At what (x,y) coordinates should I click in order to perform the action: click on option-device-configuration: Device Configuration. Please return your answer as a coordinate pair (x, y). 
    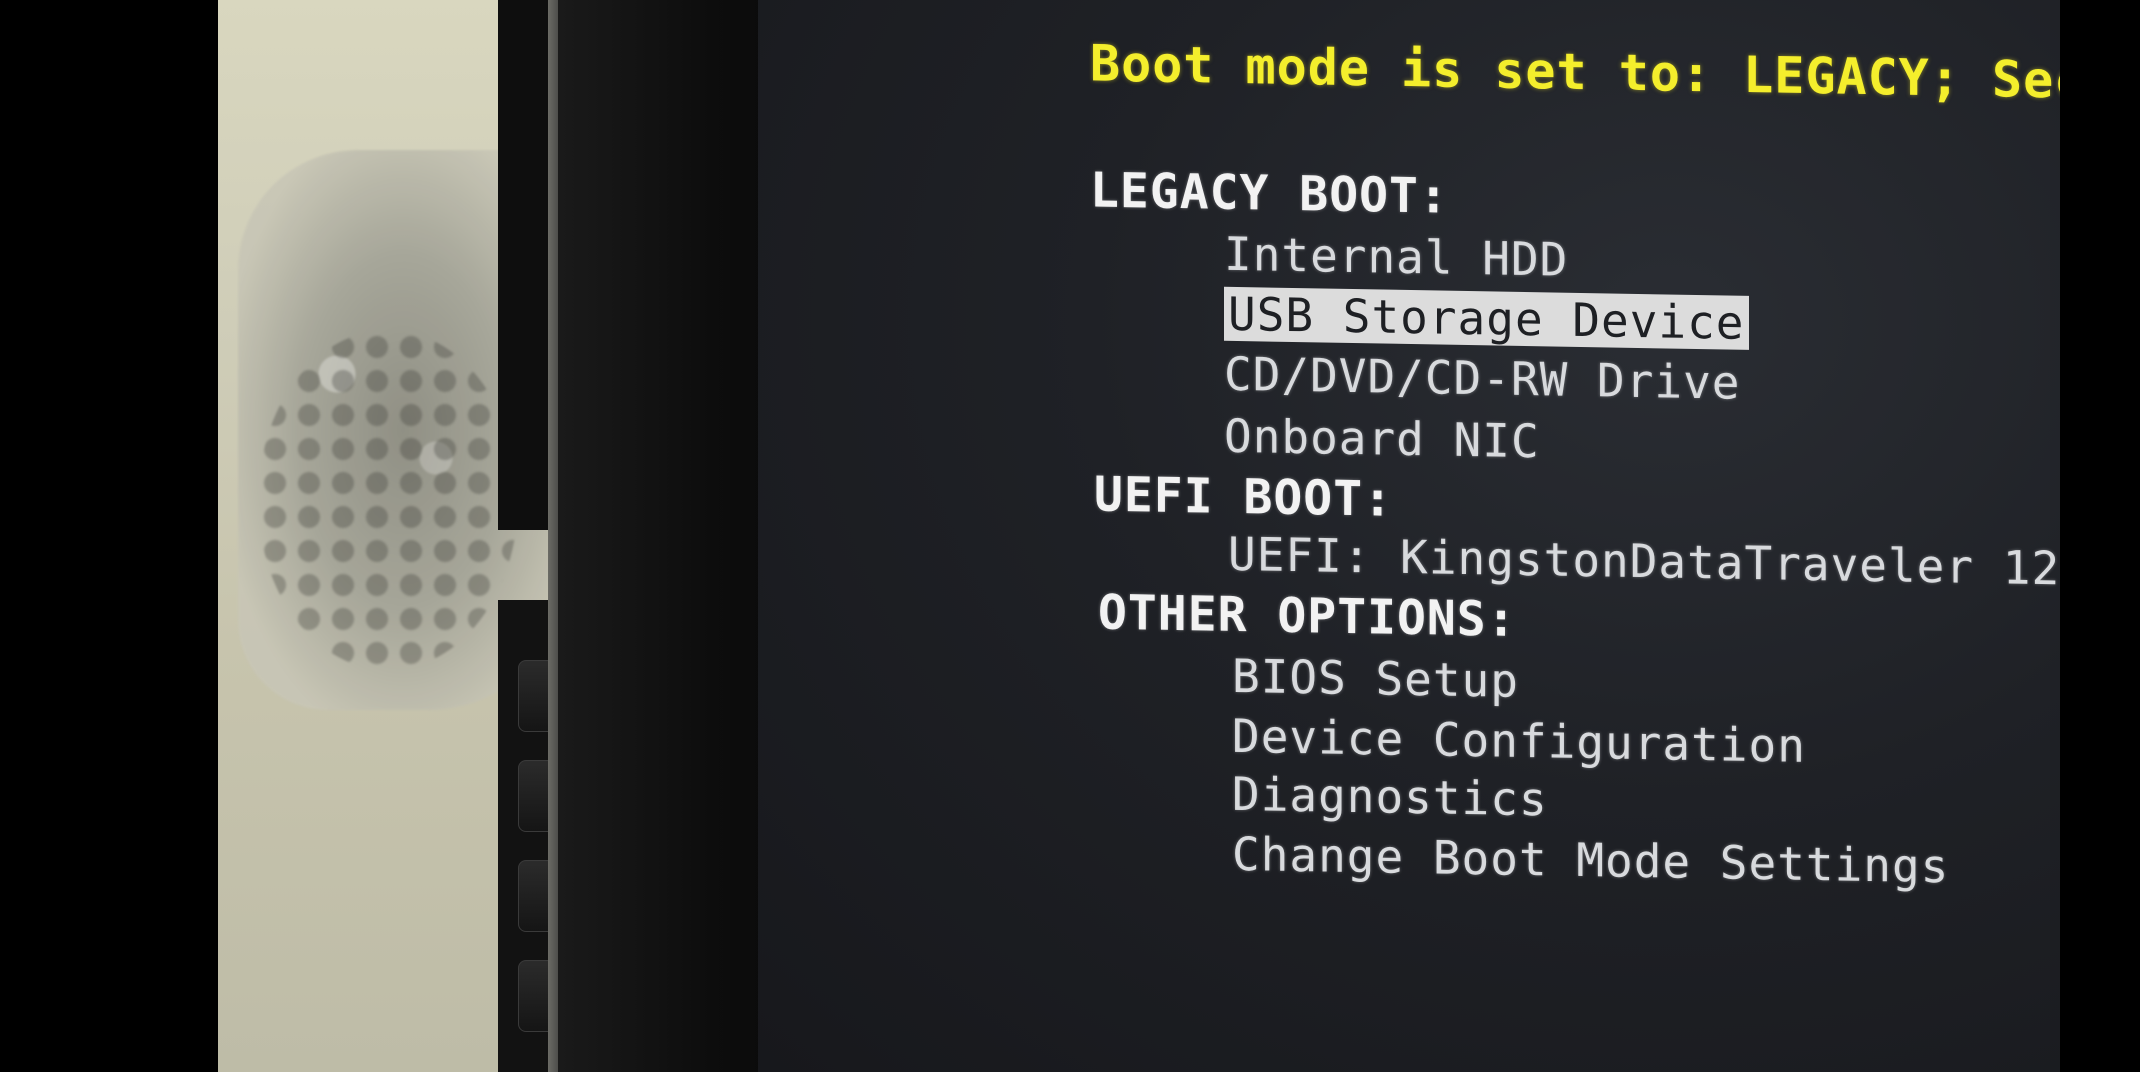
    Looking at the image, I should click on (1519, 741).